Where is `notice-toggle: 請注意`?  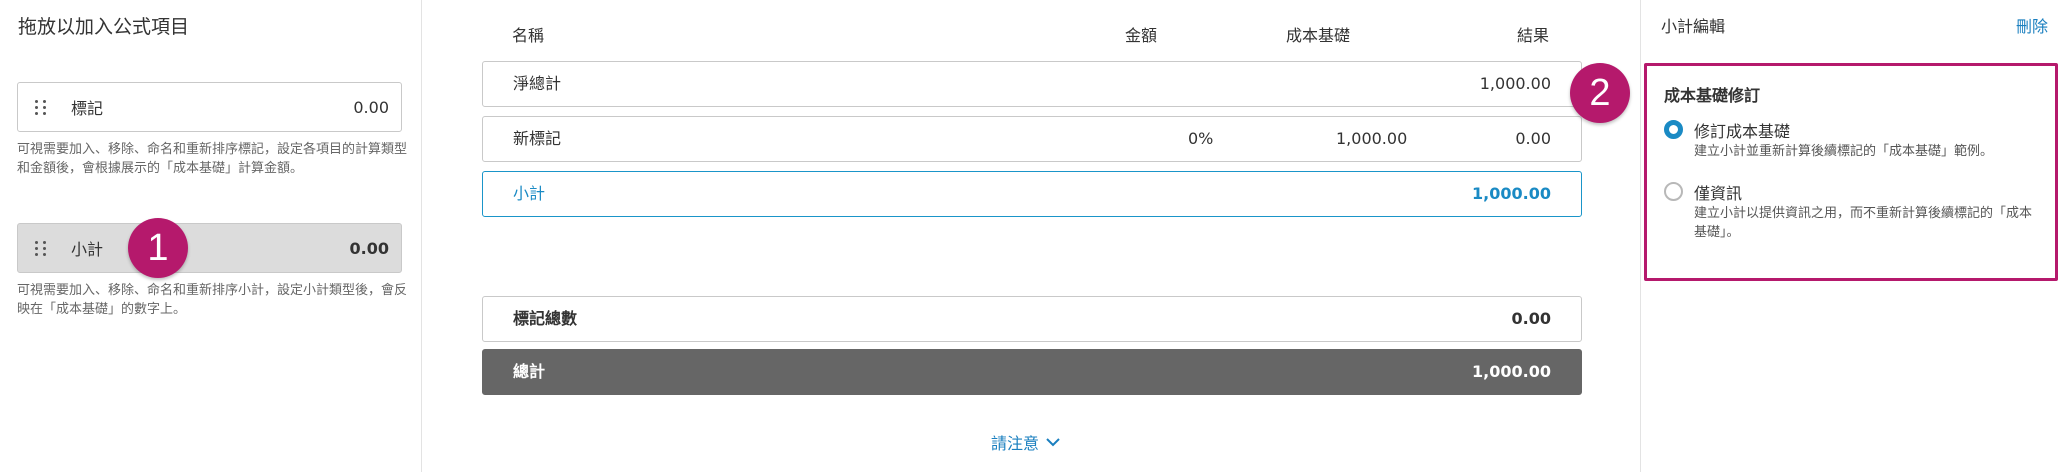 notice-toggle: 請注意 is located at coordinates (1026, 442).